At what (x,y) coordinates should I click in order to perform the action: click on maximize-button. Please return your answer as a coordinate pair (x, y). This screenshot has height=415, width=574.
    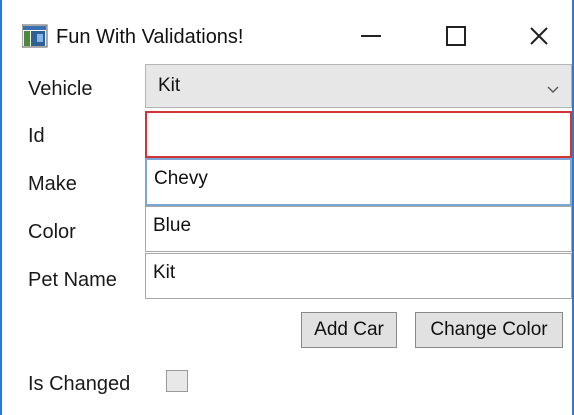
    Looking at the image, I should click on (456, 36).